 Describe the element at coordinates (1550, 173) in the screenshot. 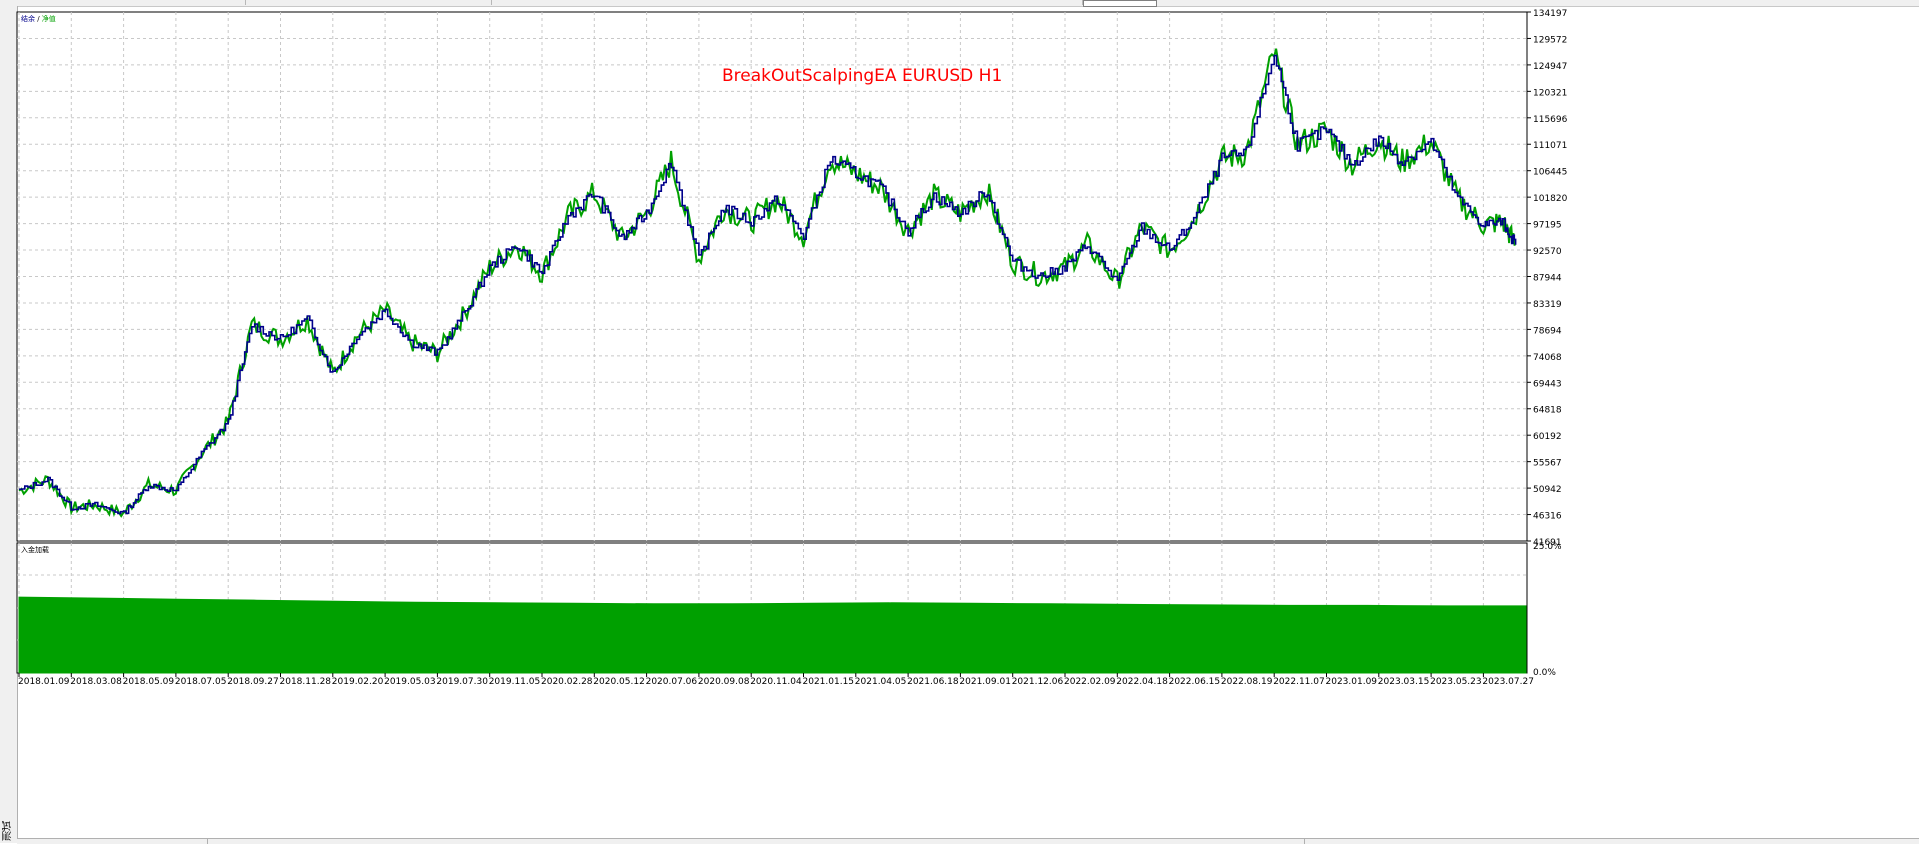

I see `y-tick-label: 106445` at that location.